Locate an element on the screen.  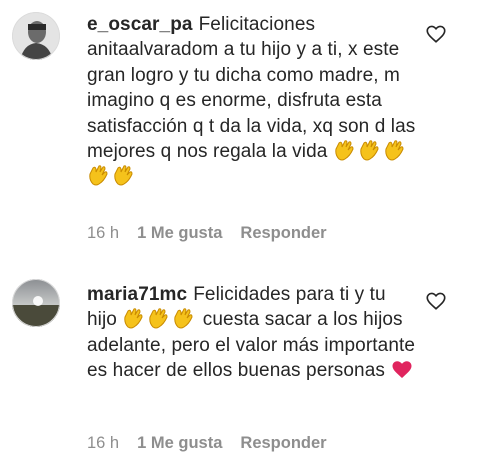
clapping-hands-emoji-group is located at coordinates (159, 319).